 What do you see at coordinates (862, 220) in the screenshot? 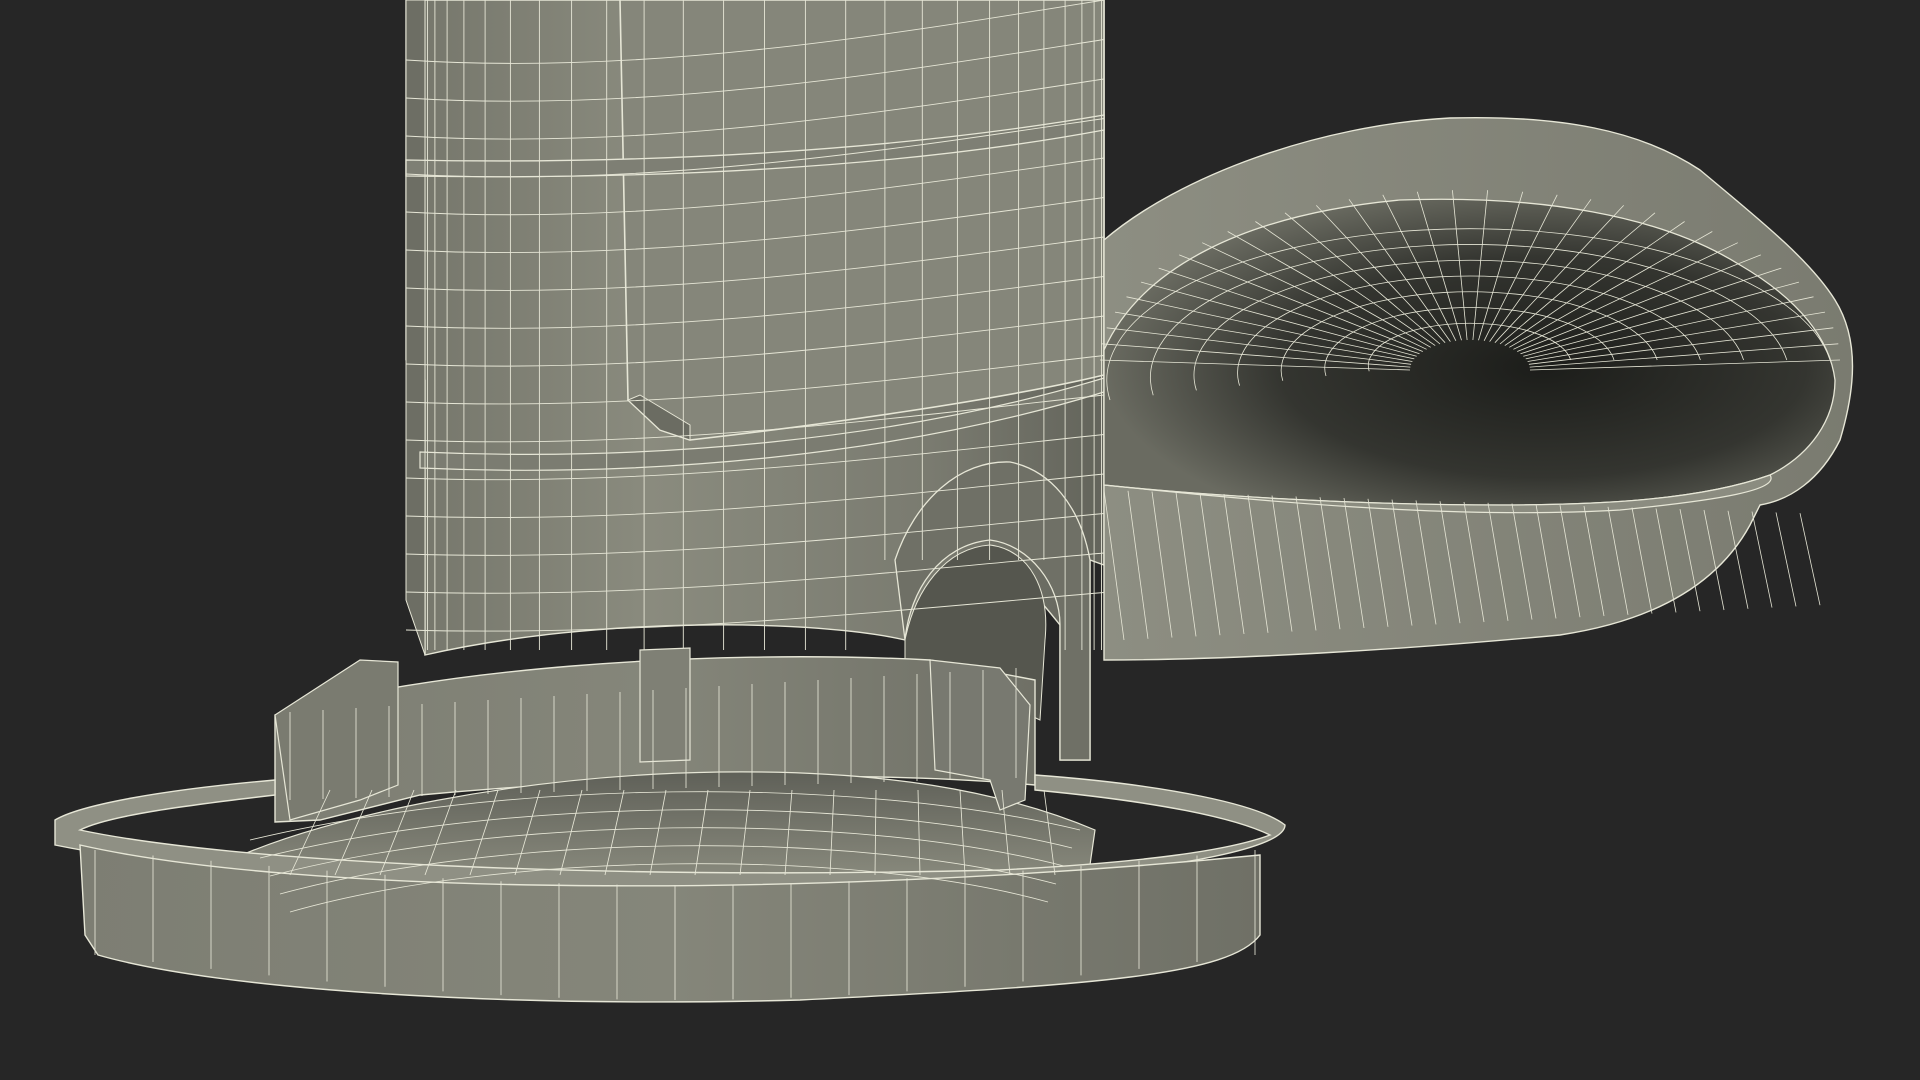
I see `tube-lid-panel` at bounding box center [862, 220].